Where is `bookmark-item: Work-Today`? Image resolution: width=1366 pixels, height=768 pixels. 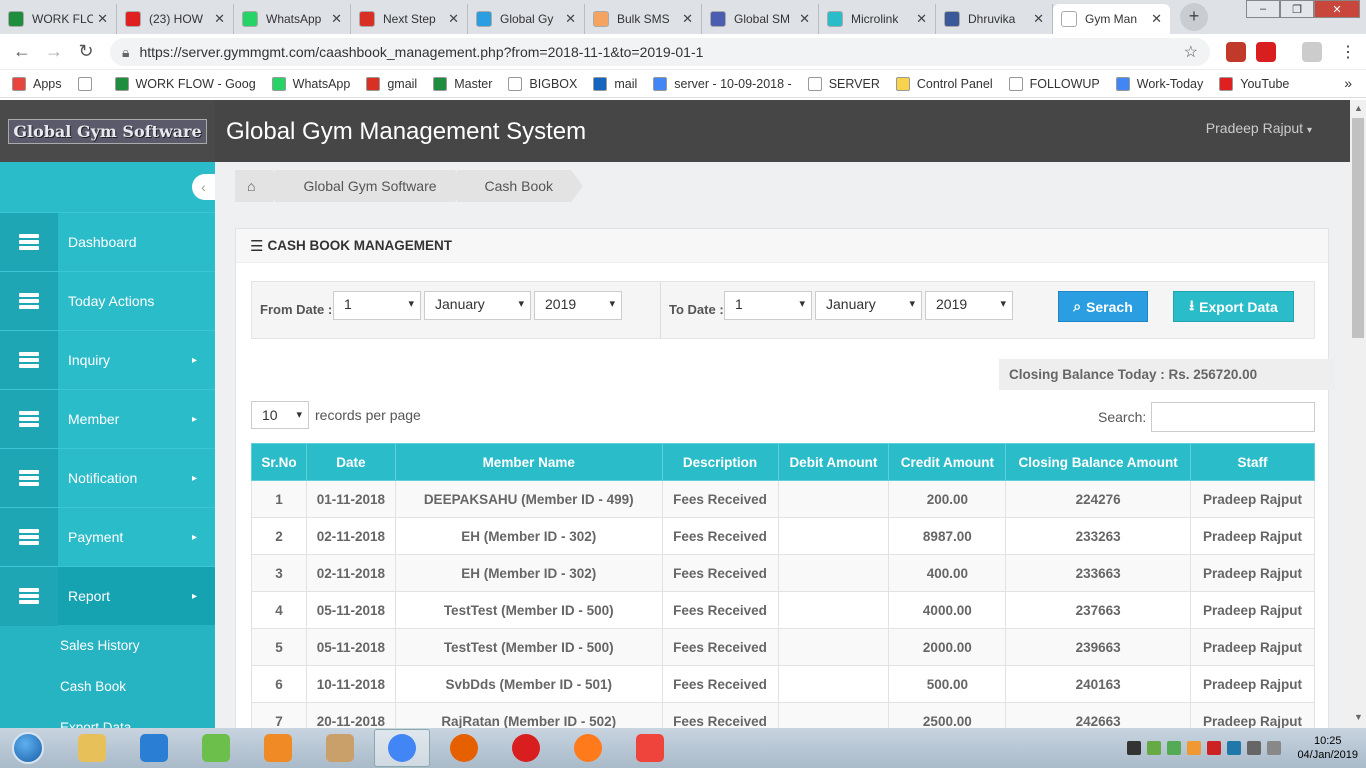
bookmark-item: Work-Today is located at coordinates (1159, 83).